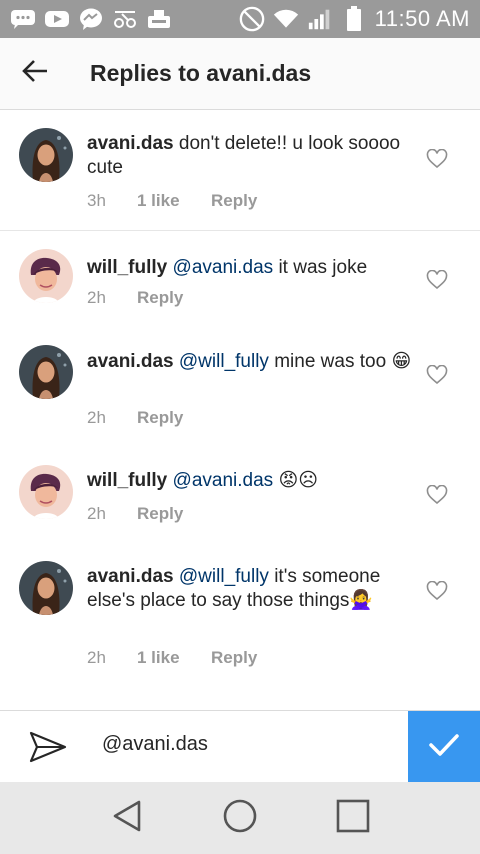 Image resolution: width=480 pixels, height=854 pixels. What do you see at coordinates (323, 267) in the screenshot?
I see `comment-message: it was joke` at bounding box center [323, 267].